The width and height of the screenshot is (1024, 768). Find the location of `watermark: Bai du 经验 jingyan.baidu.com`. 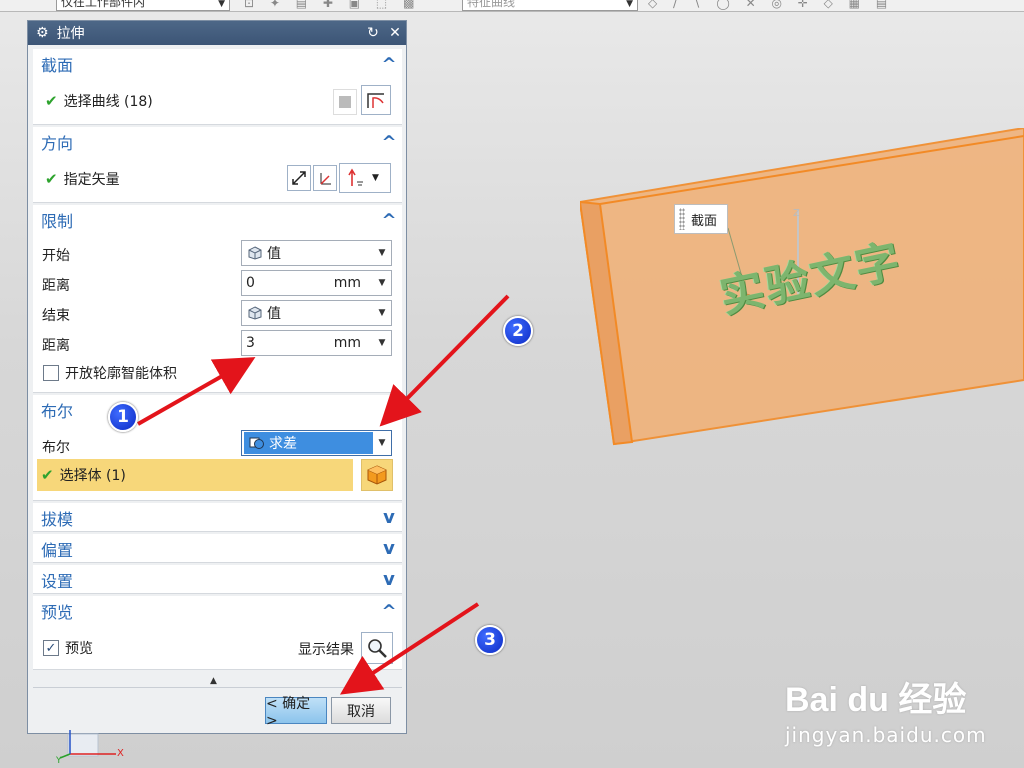

watermark: Bai du 经验 jingyan.baidu.com is located at coordinates (886, 709).